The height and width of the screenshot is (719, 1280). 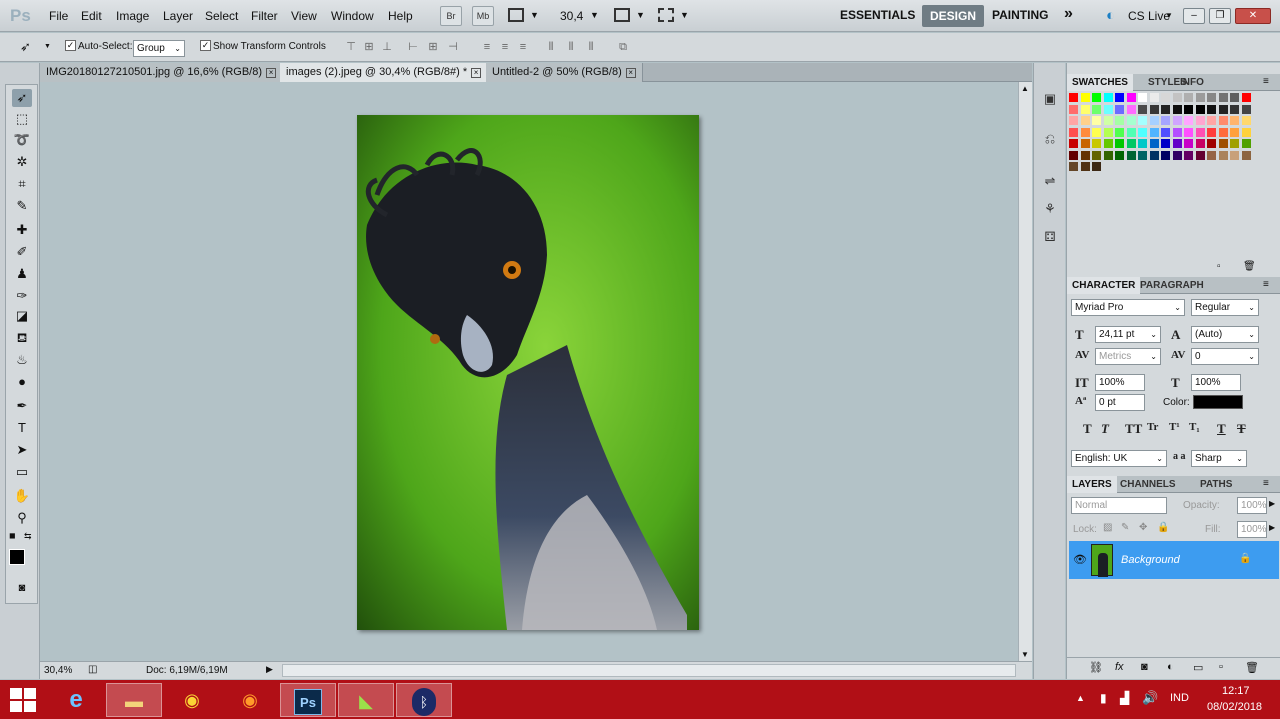 I want to click on tab-swatches: SWATCHES, so click(x=1100, y=82).